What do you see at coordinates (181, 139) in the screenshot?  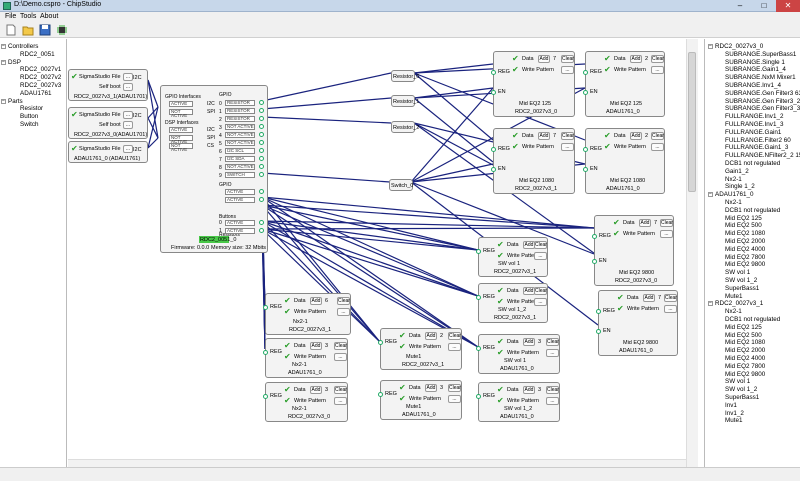 I see `dsp-interface-select: NOT ACTIVE` at bounding box center [181, 139].